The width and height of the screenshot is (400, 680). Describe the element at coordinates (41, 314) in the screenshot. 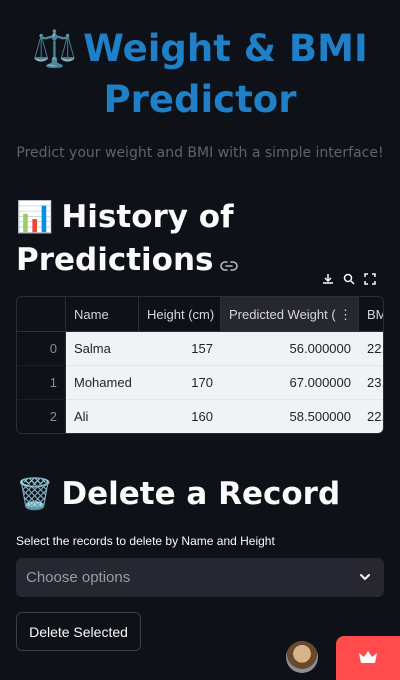

I see `index-header` at that location.